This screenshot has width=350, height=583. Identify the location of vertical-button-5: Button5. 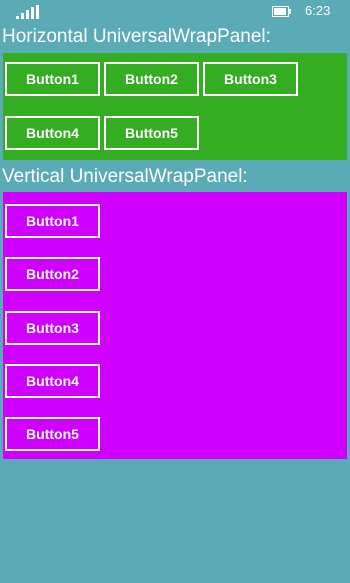
(52, 434).